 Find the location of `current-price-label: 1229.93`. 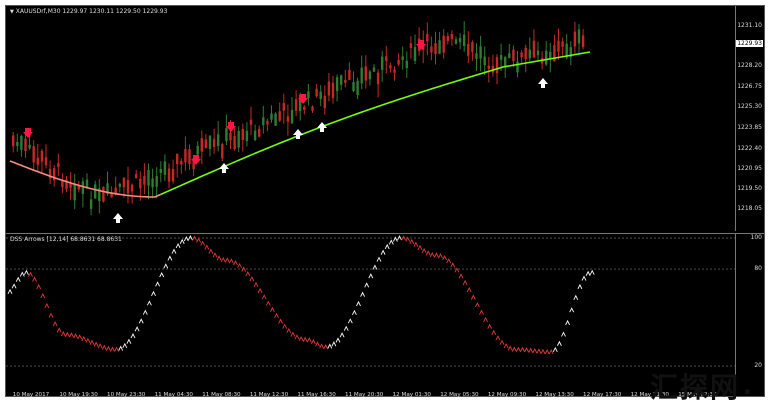

current-price-label: 1229.93 is located at coordinates (749, 43).